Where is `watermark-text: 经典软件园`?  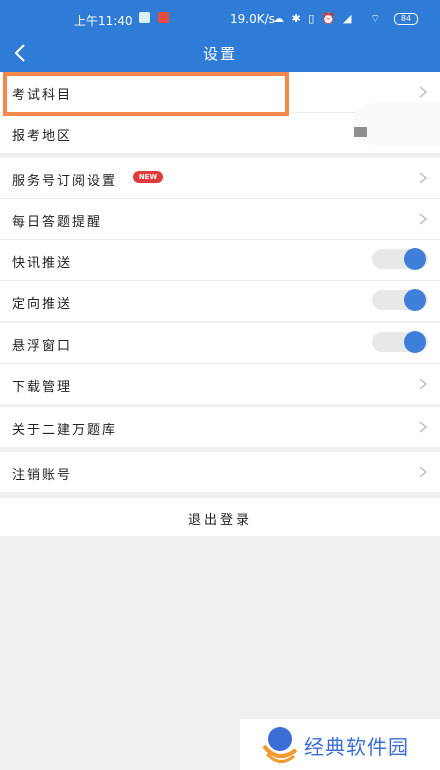
watermark-text: 经典软件园 is located at coordinates (356, 747).